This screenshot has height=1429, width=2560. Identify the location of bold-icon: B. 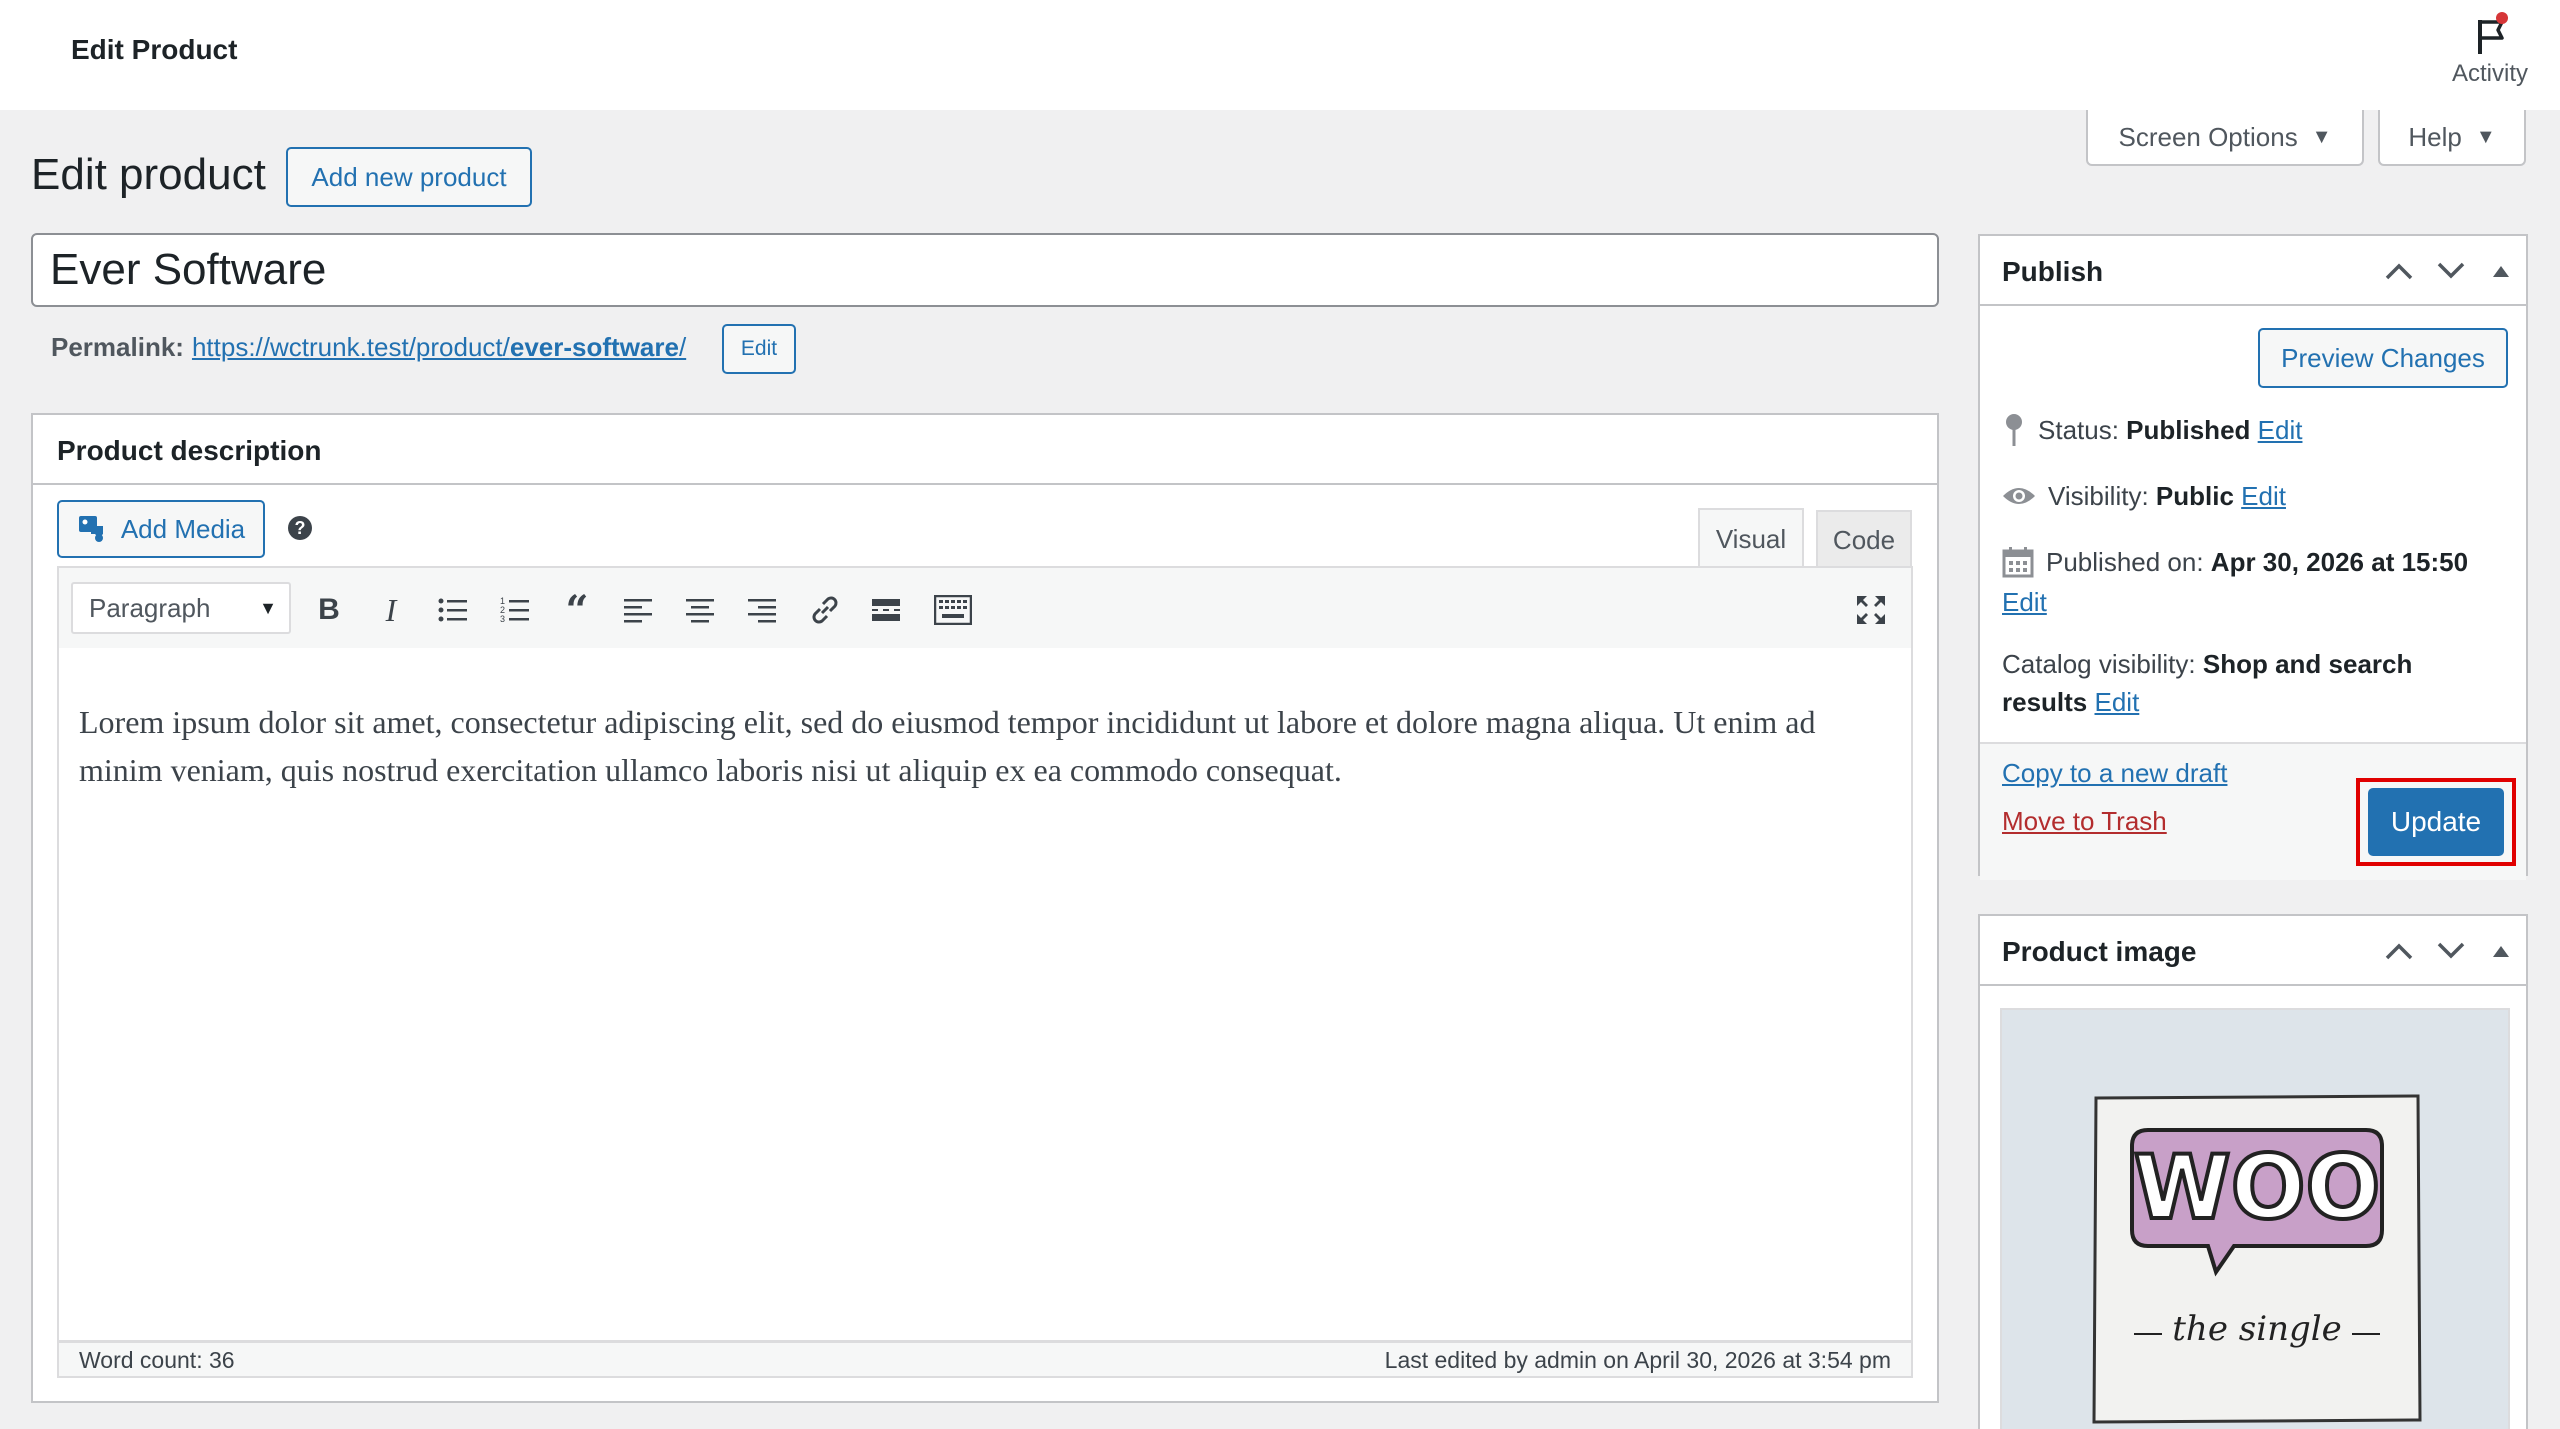
(329, 610).